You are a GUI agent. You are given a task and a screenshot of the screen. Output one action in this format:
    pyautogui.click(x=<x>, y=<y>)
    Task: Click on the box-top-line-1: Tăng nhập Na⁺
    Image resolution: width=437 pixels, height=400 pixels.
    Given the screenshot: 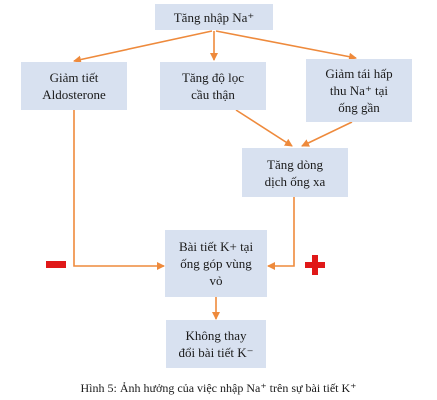 What is the action you would take?
    pyautogui.click(x=214, y=17)
    